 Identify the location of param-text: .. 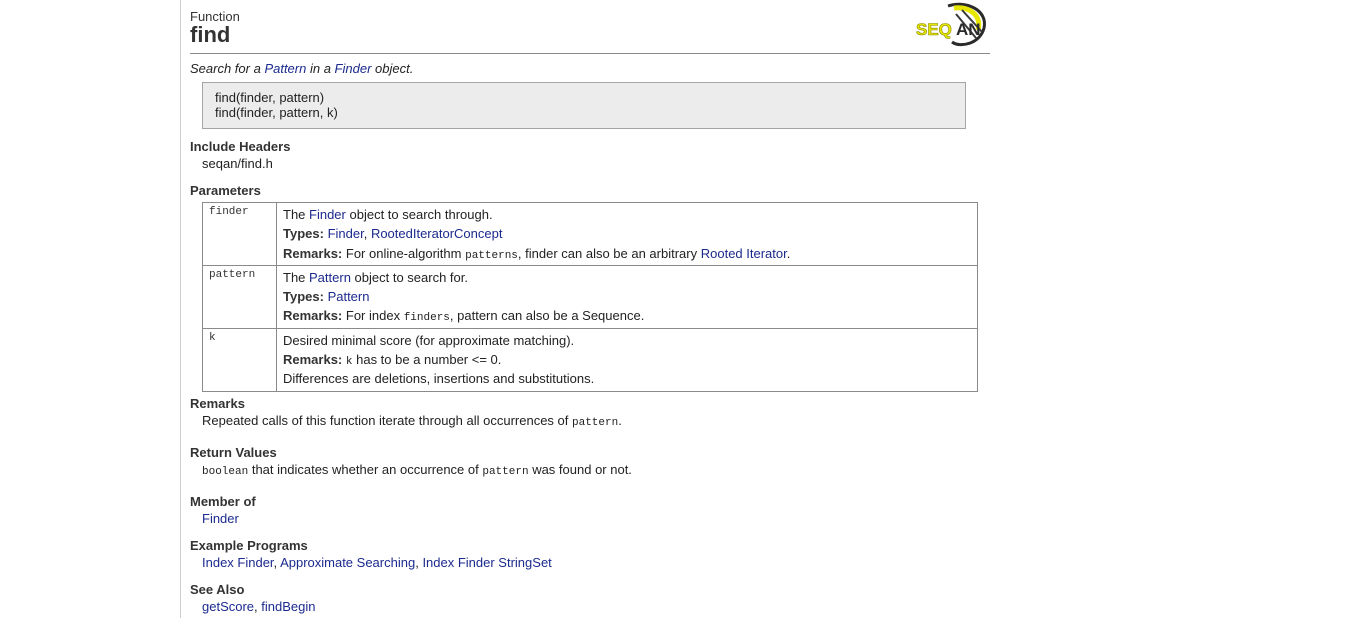
(788, 253).